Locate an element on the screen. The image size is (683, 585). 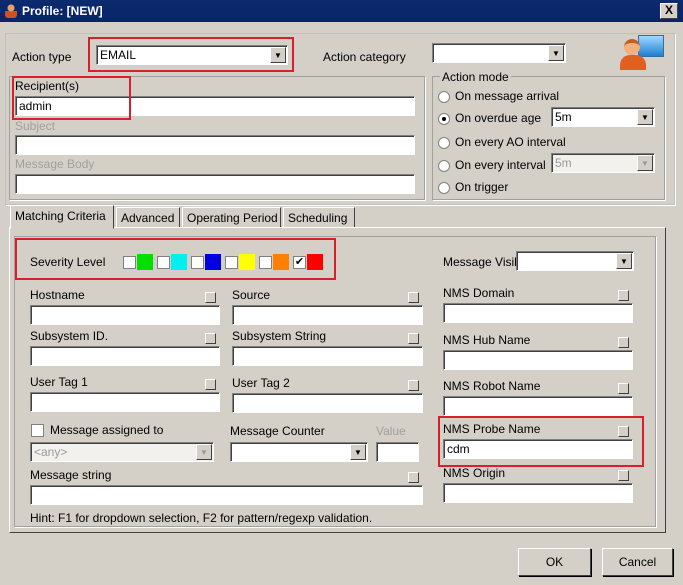
nms-domain-pattern-toggle is located at coordinates (623, 295).